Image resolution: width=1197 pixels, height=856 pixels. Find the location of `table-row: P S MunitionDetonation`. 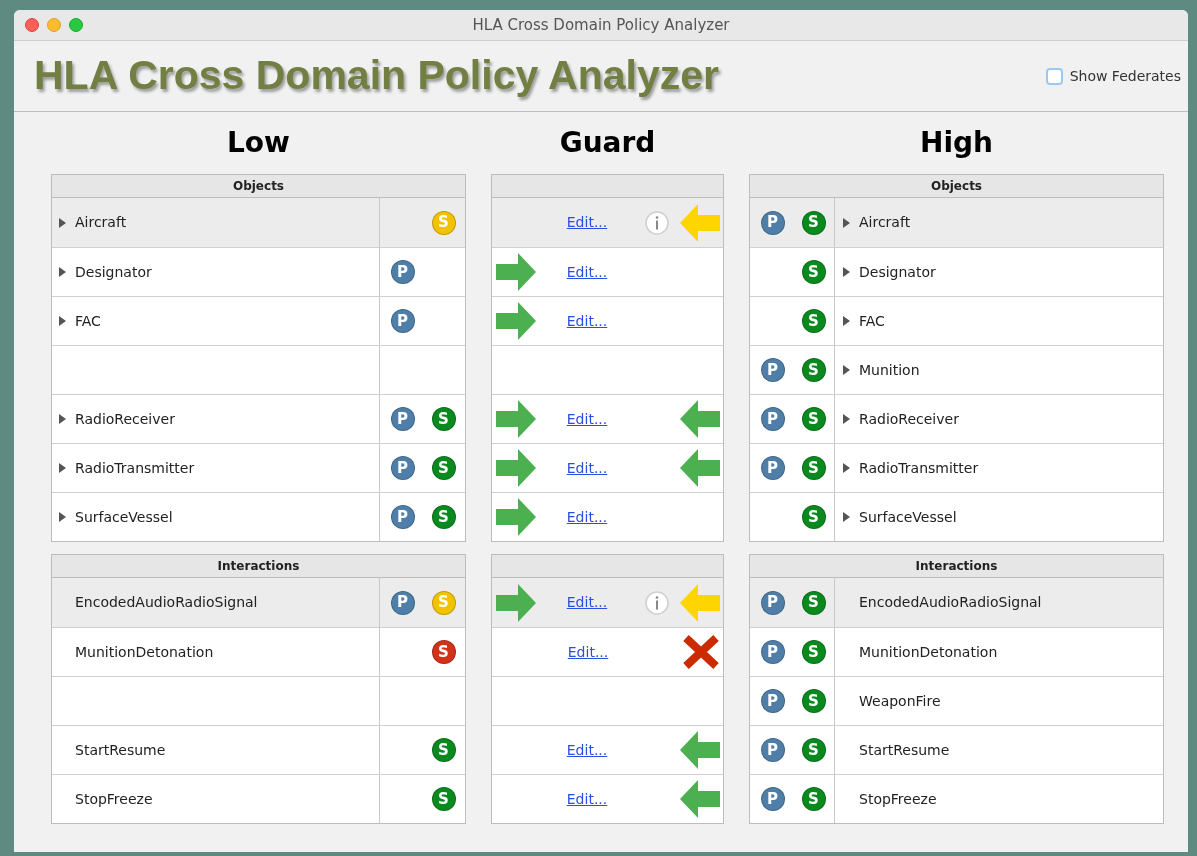

table-row: P S MunitionDetonation is located at coordinates (956, 651).